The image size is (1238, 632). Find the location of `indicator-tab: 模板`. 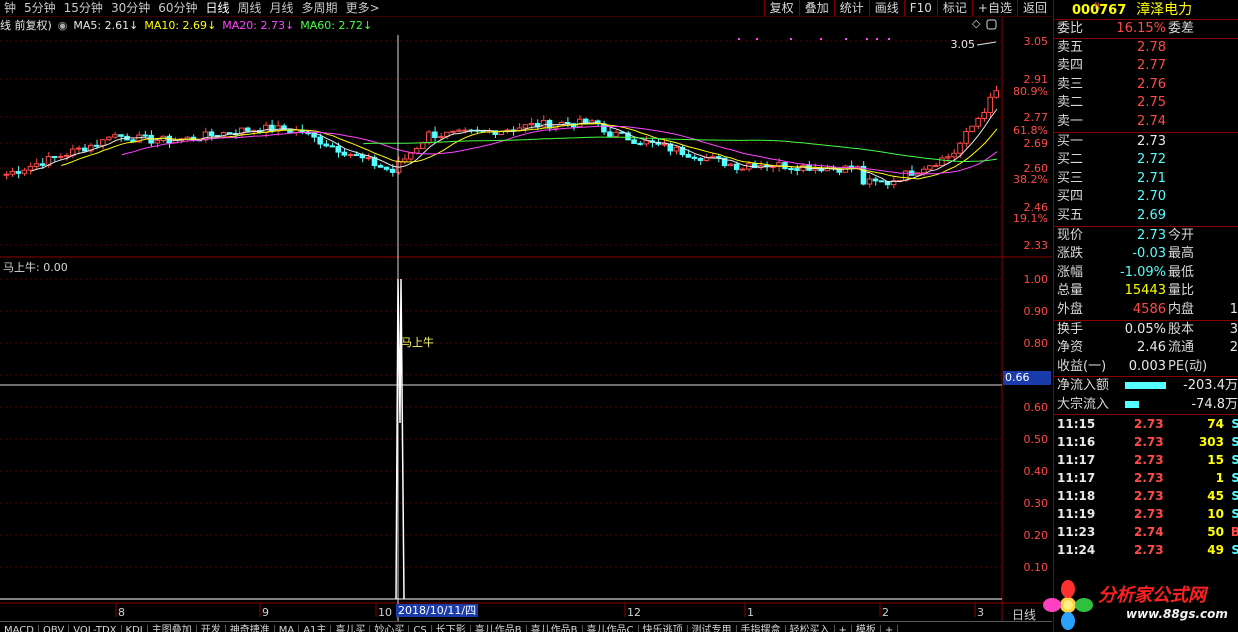

indicator-tab: 模板 is located at coordinates (866, 628).